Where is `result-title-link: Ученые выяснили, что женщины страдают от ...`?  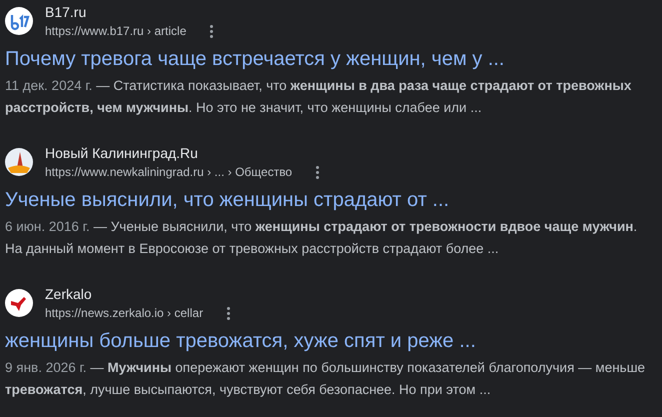
result-title-link: Ученые выяснили, что женщины страдают от ... is located at coordinates (331, 200).